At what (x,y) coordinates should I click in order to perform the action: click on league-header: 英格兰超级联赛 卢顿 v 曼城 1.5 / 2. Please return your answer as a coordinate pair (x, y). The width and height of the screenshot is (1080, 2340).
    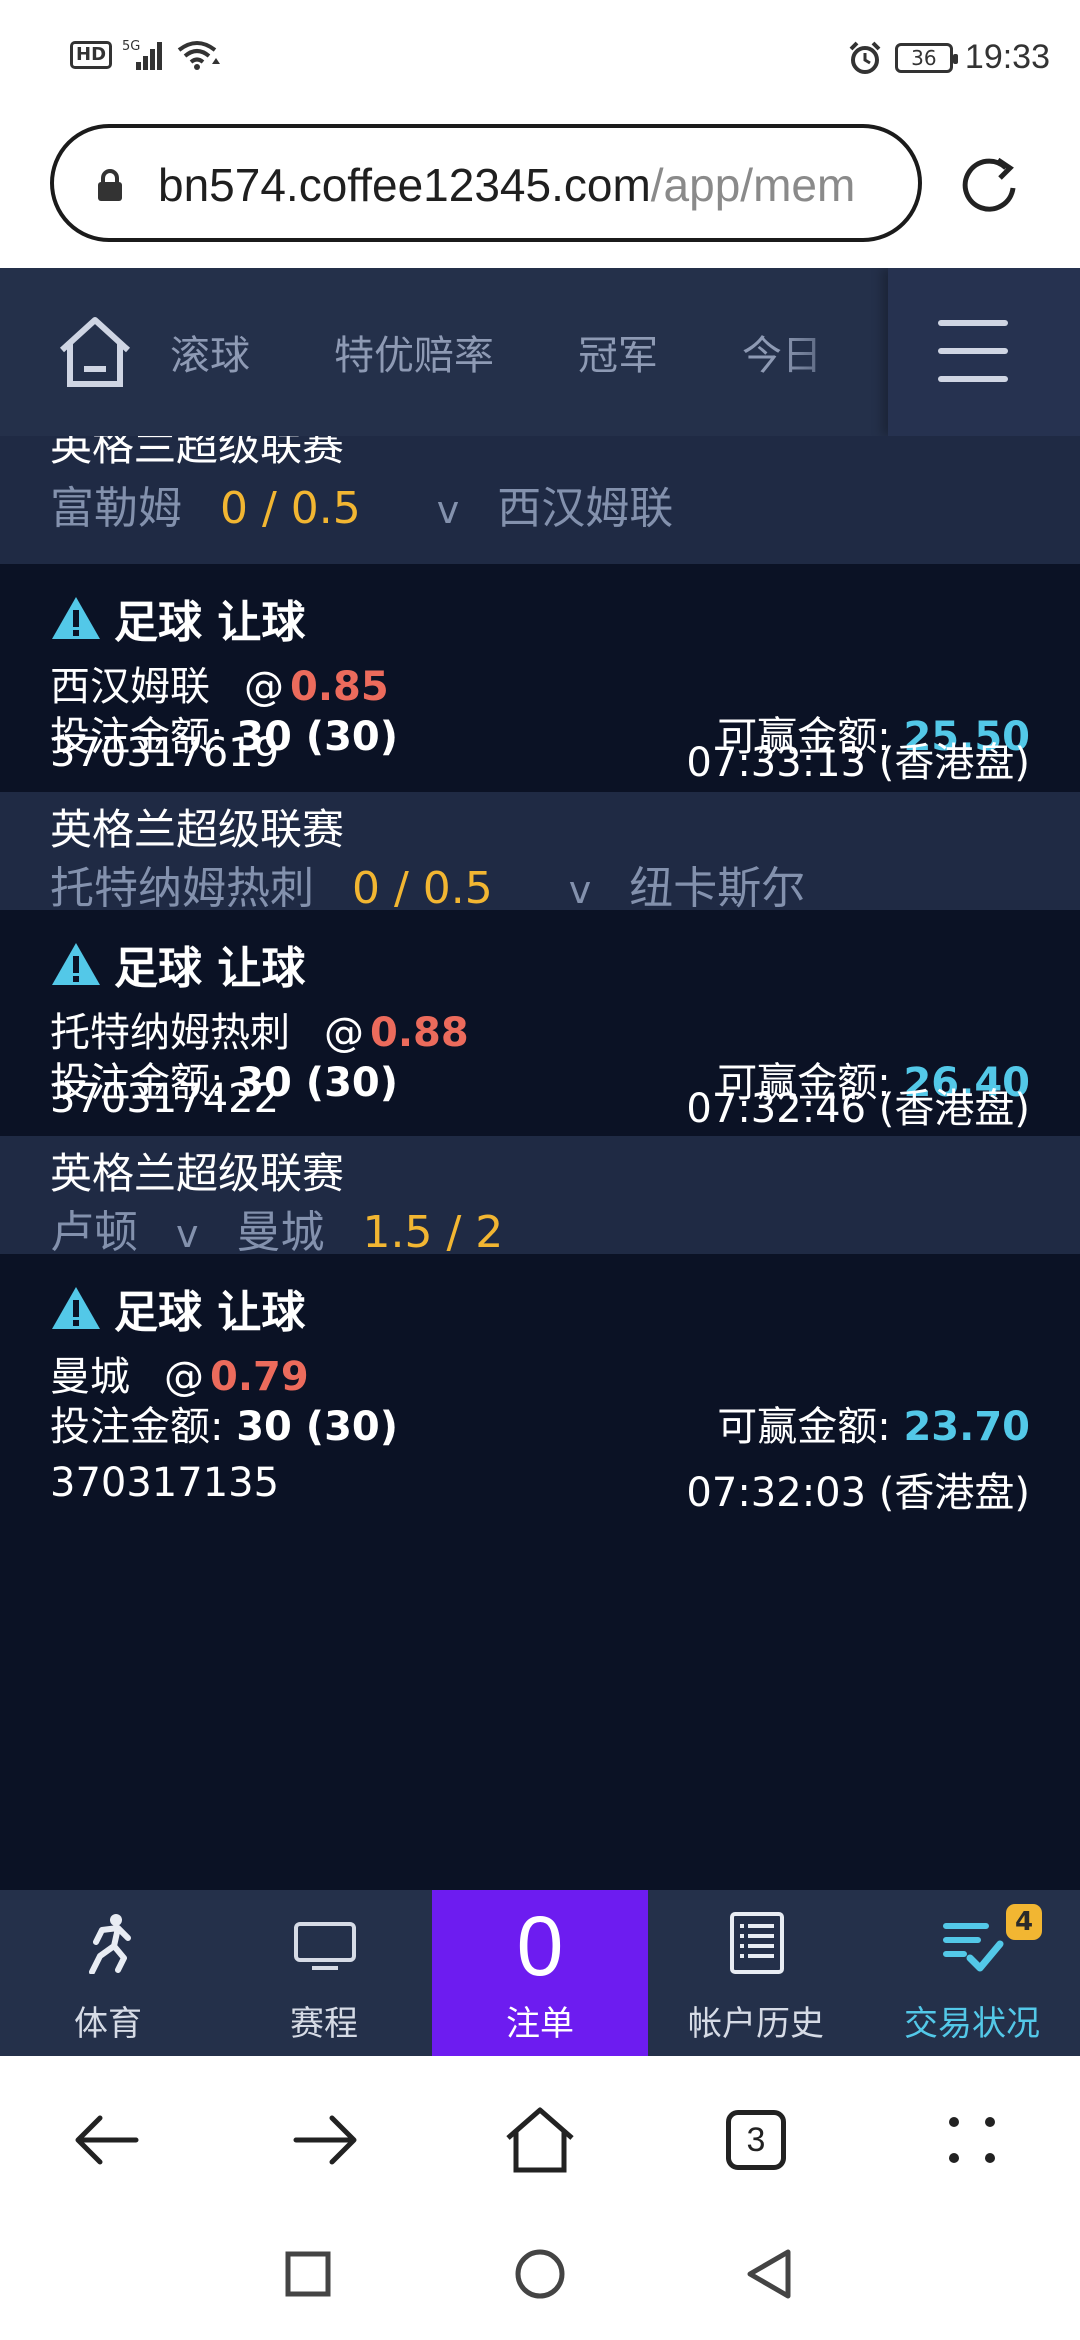
    Looking at the image, I should click on (540, 1197).